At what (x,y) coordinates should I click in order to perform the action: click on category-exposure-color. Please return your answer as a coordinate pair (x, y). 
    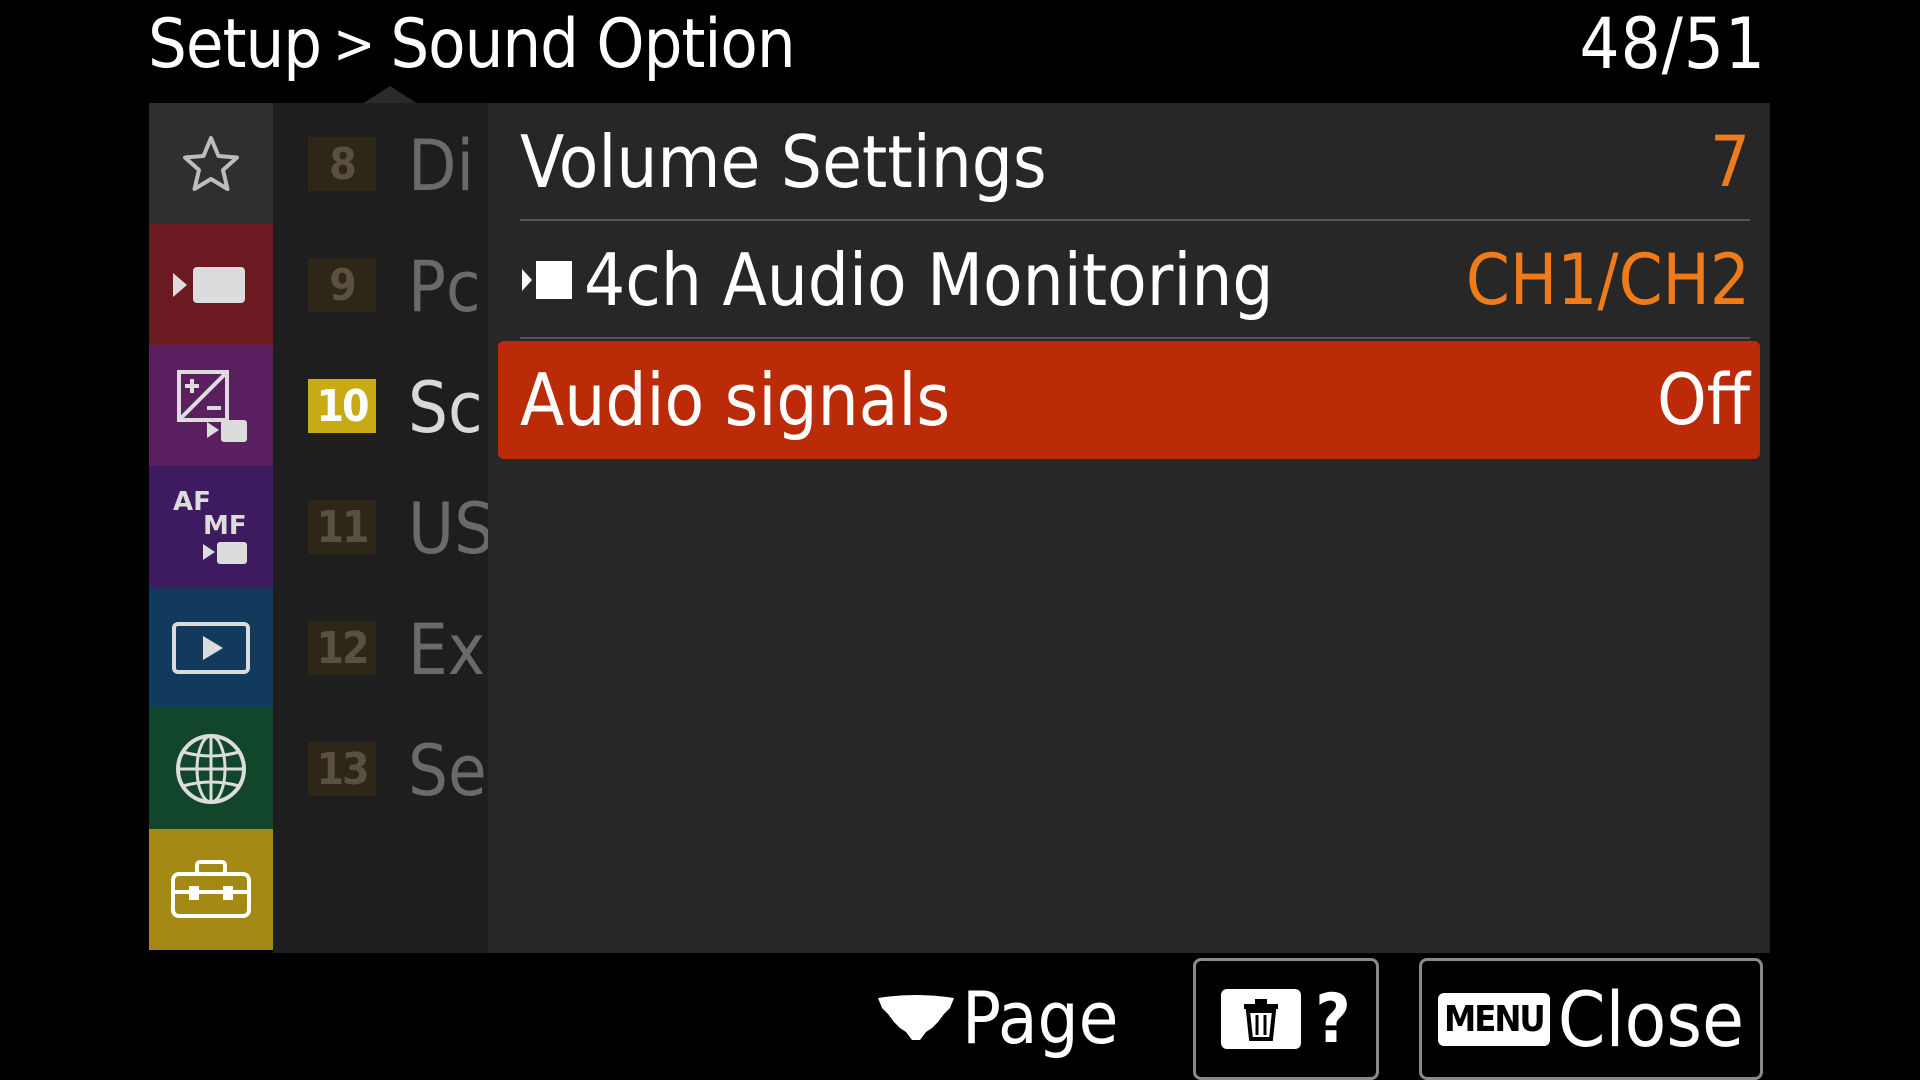
    Looking at the image, I should click on (211, 405).